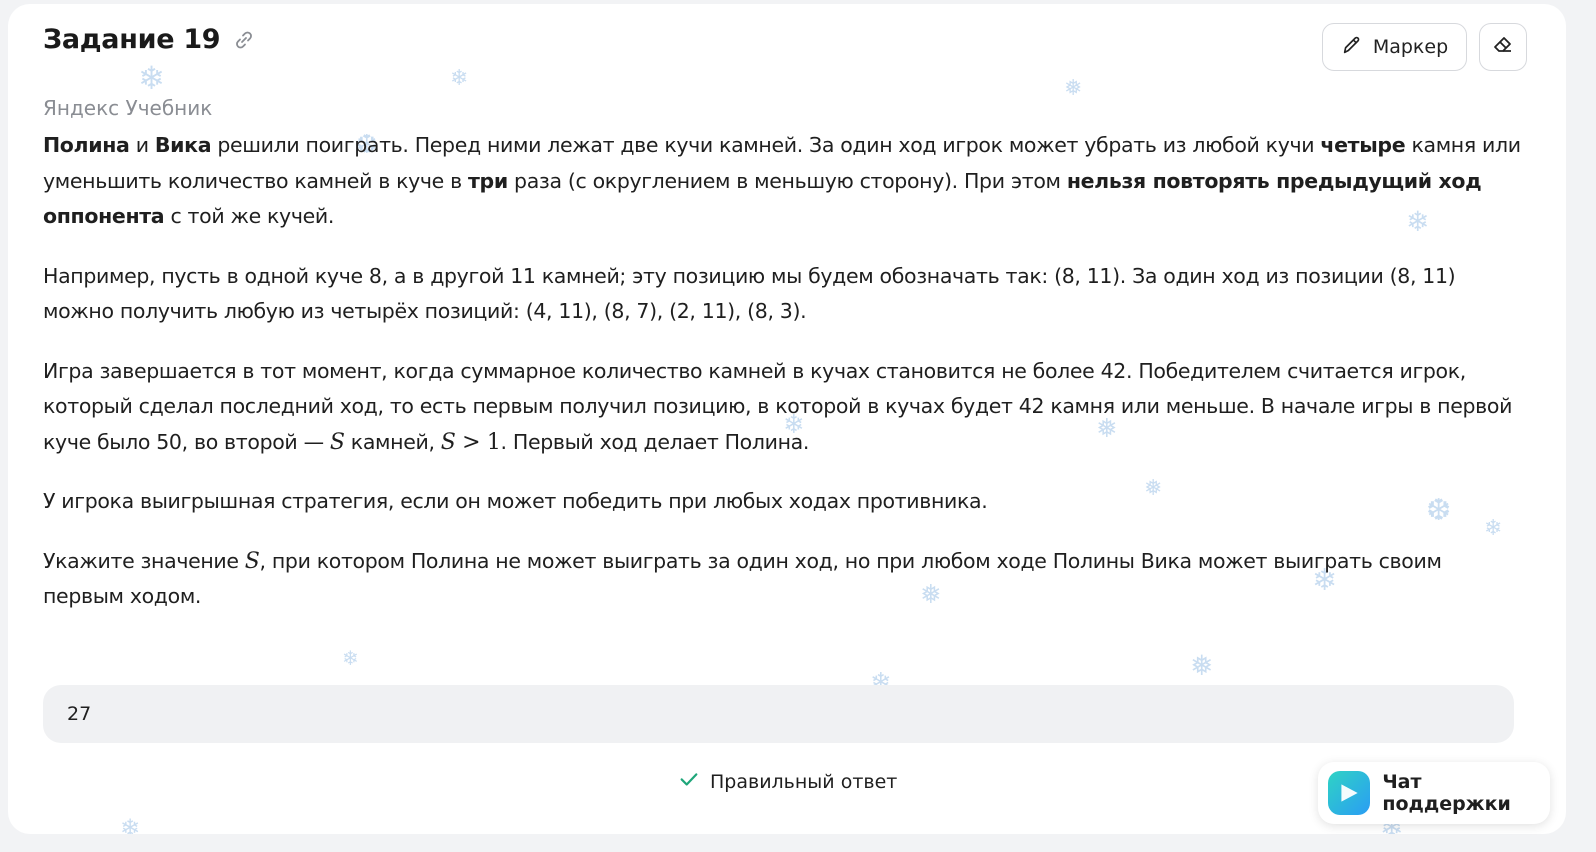 This screenshot has width=1596, height=852. I want to click on link-icon, so click(244, 40).